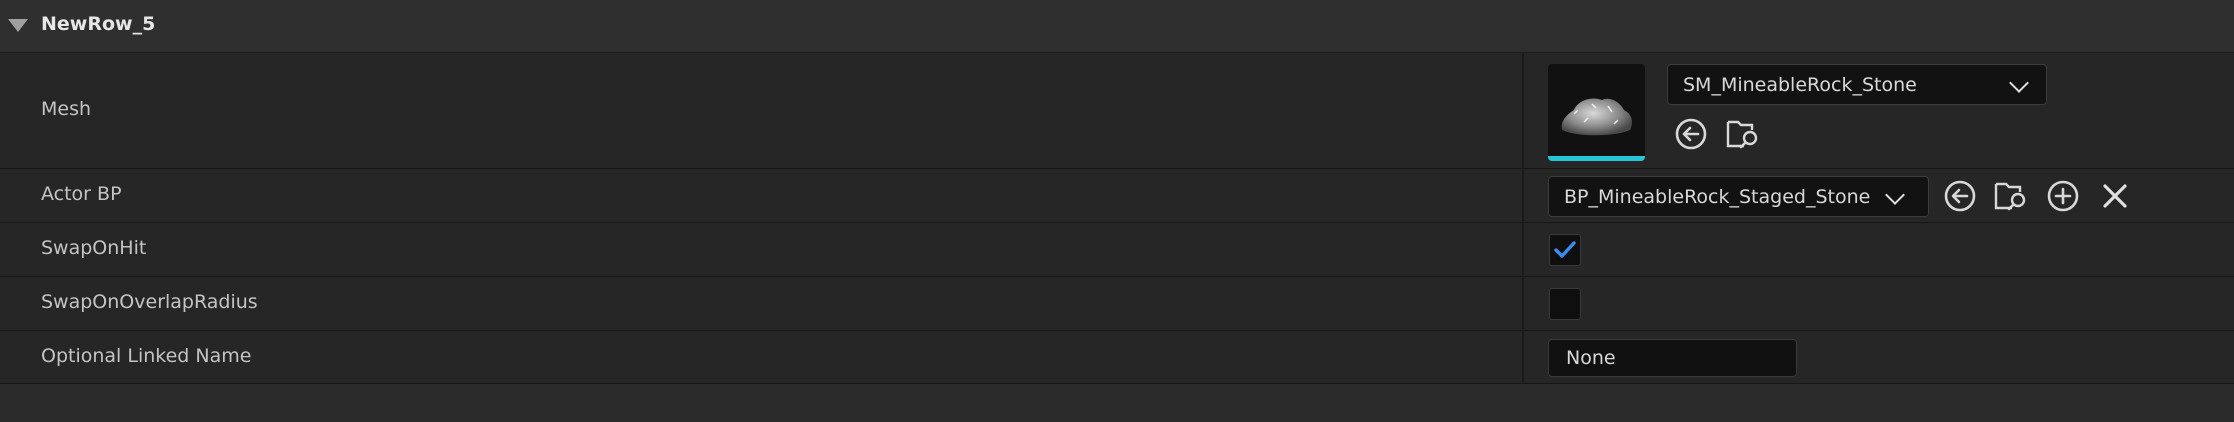  Describe the element at coordinates (81, 194) in the screenshot. I see `property-label: Actor BP` at that location.